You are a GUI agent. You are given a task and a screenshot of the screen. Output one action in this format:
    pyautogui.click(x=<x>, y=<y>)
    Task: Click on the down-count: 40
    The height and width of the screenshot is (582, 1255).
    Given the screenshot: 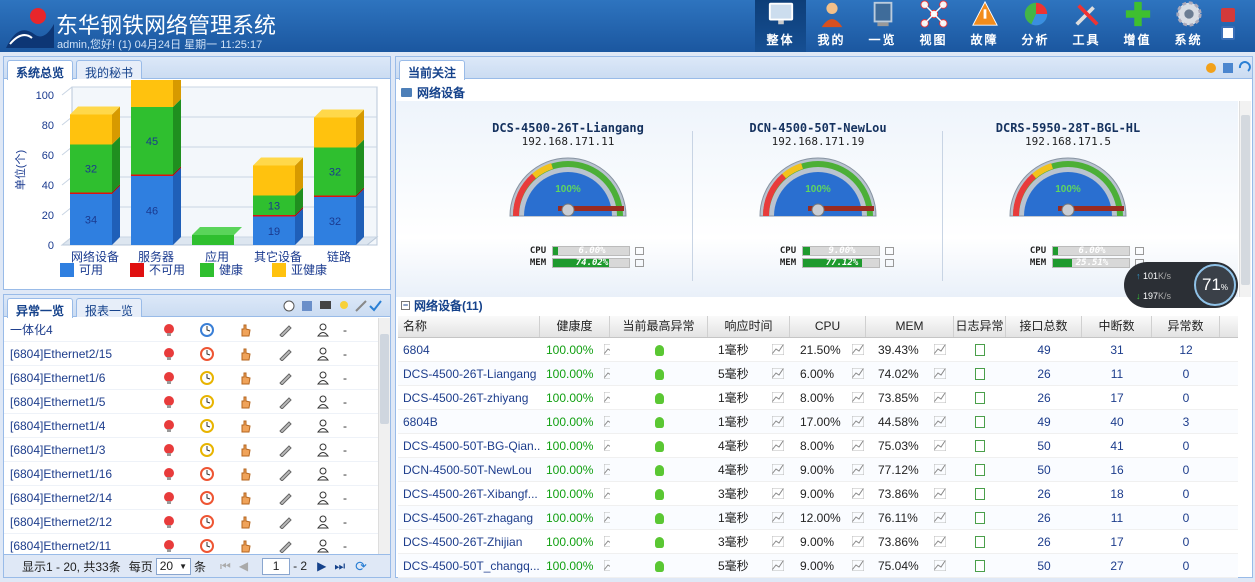 What is the action you would take?
    pyautogui.click(x=1117, y=422)
    